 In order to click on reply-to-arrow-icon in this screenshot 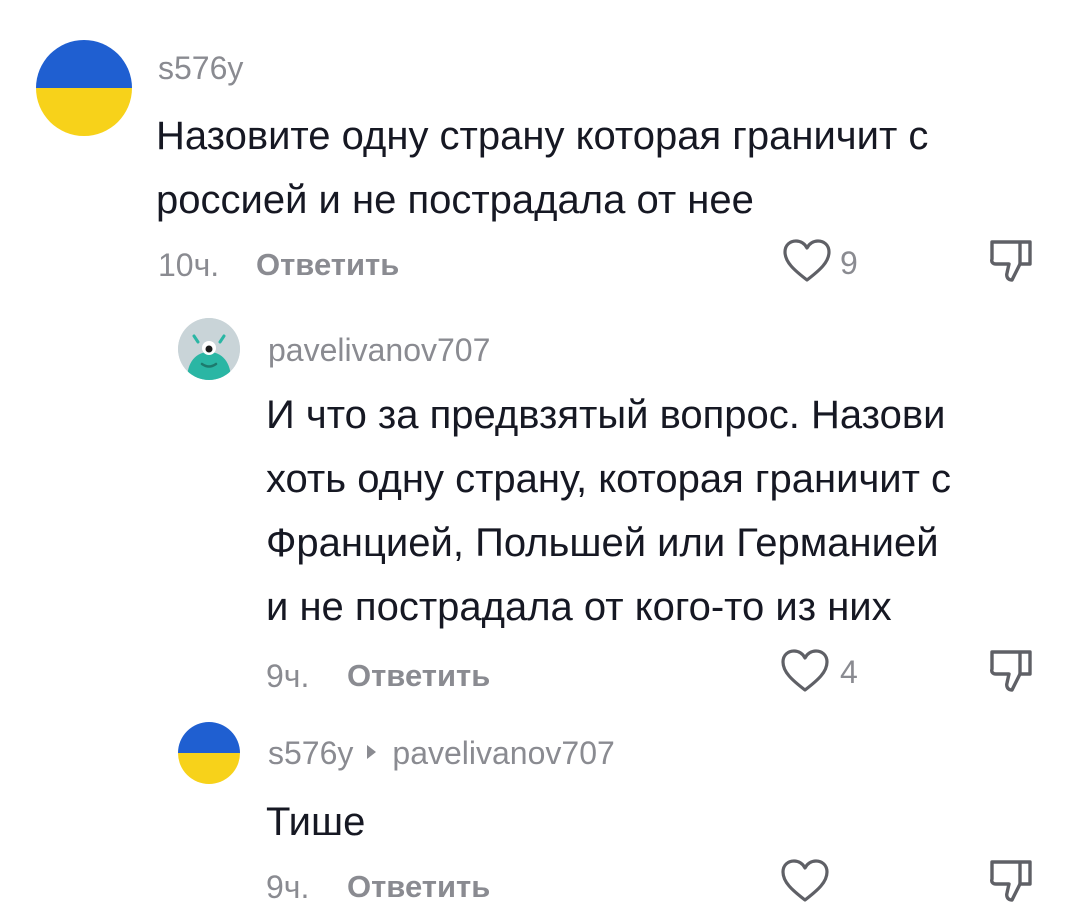, I will do `click(372, 752)`.